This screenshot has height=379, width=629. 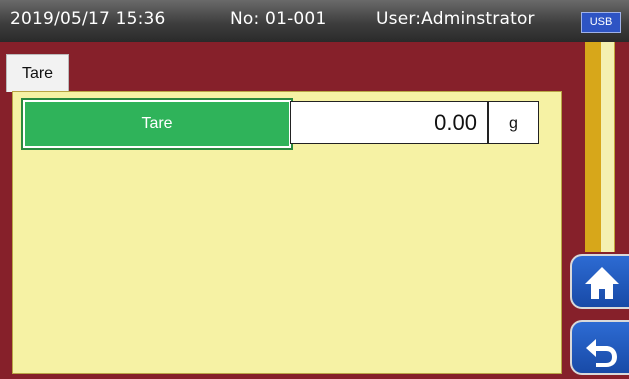 I want to click on usb-badge: USB, so click(x=601, y=22).